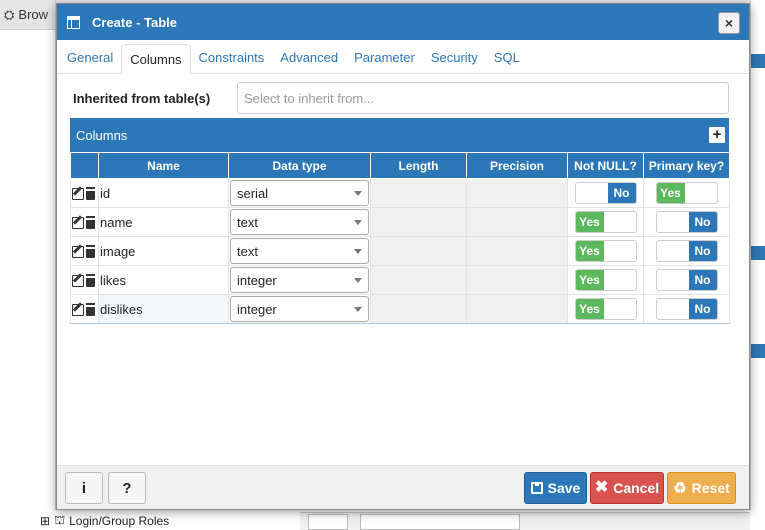  What do you see at coordinates (400, 309) in the screenshot?
I see `table-row: dislikes integer Yes No` at bounding box center [400, 309].